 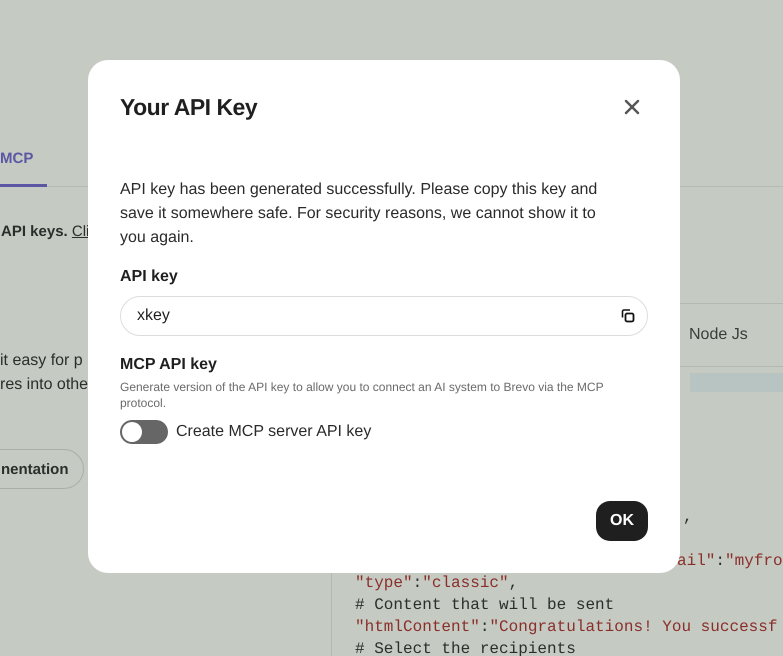 What do you see at coordinates (628, 316) in the screenshot?
I see `copy-icon` at bounding box center [628, 316].